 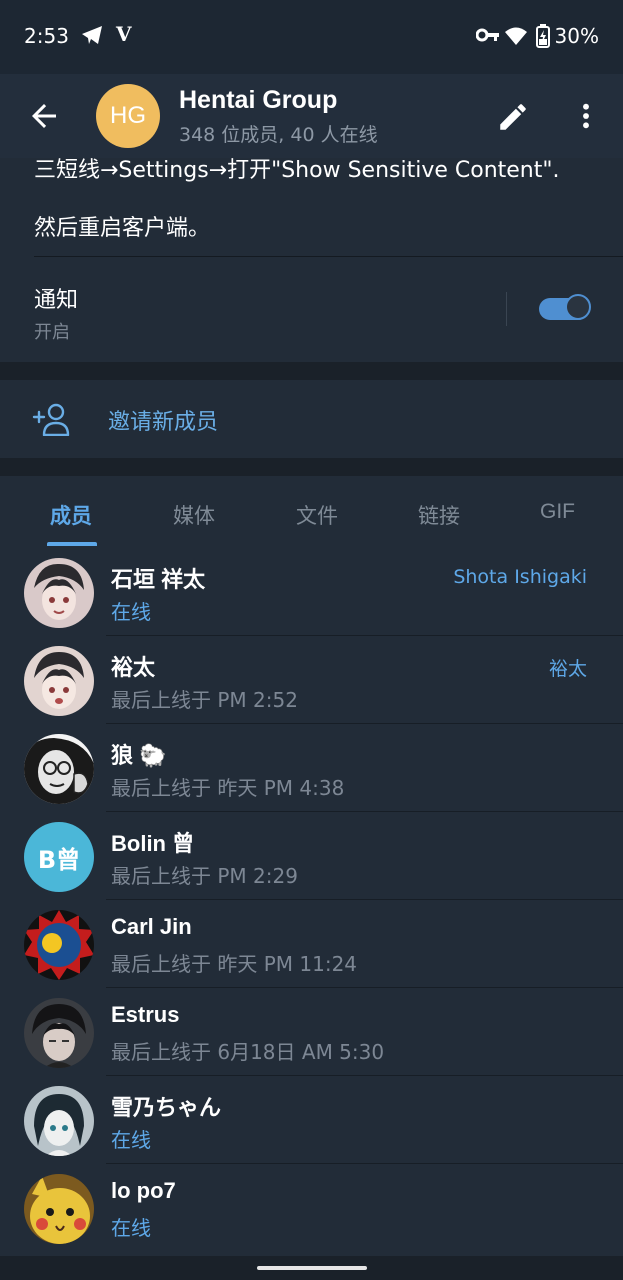 I want to click on divider, so click(x=328, y=256).